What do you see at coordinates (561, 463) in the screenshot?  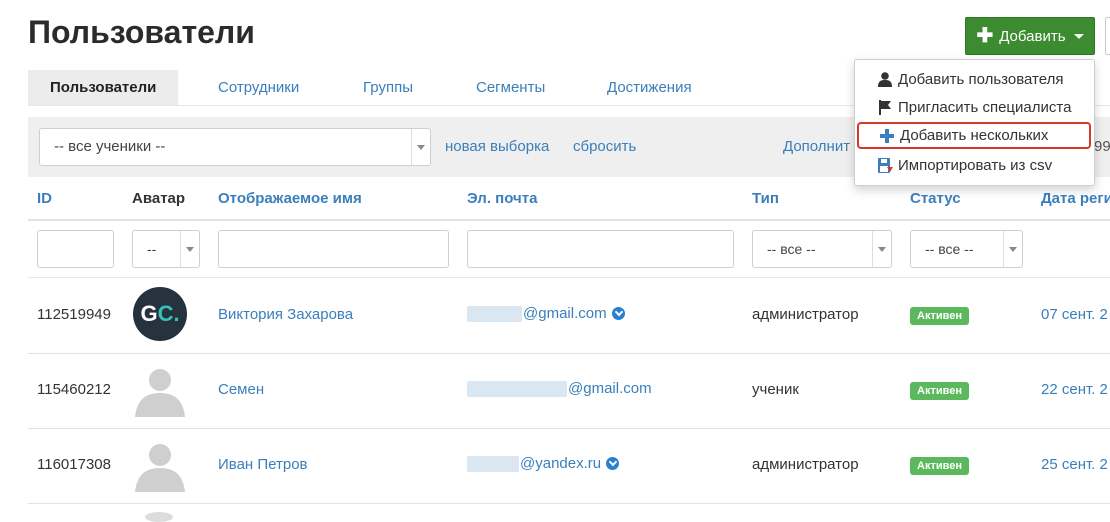 I see `user-email-domain: @yandex.ru` at bounding box center [561, 463].